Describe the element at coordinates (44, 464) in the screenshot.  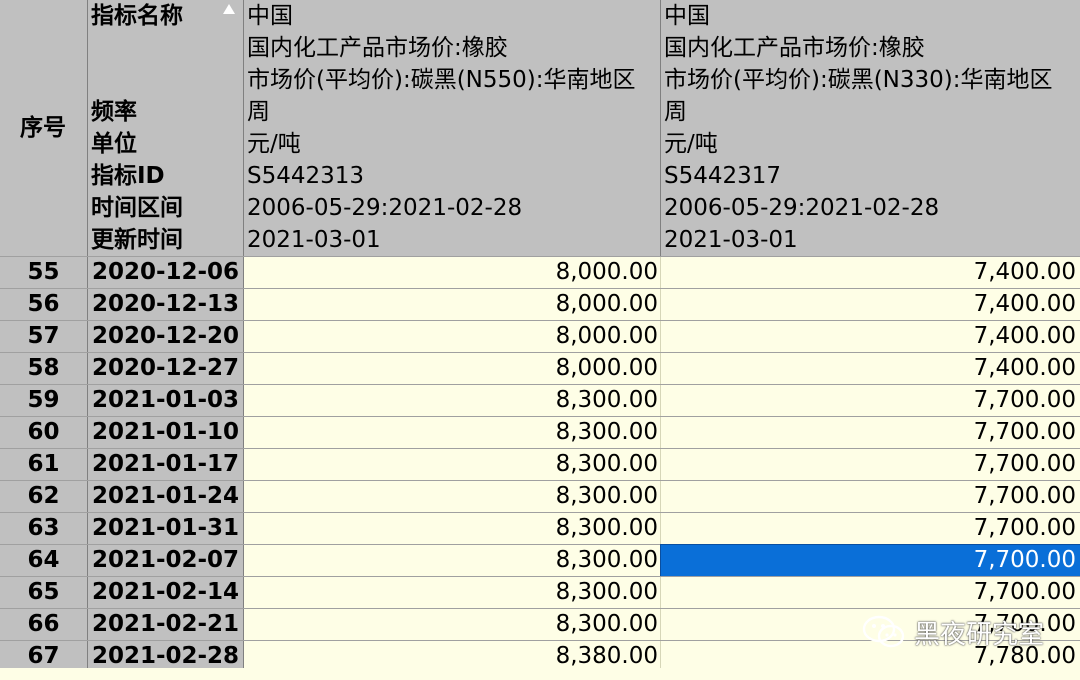
I see `row-index-cell: 61` at that location.